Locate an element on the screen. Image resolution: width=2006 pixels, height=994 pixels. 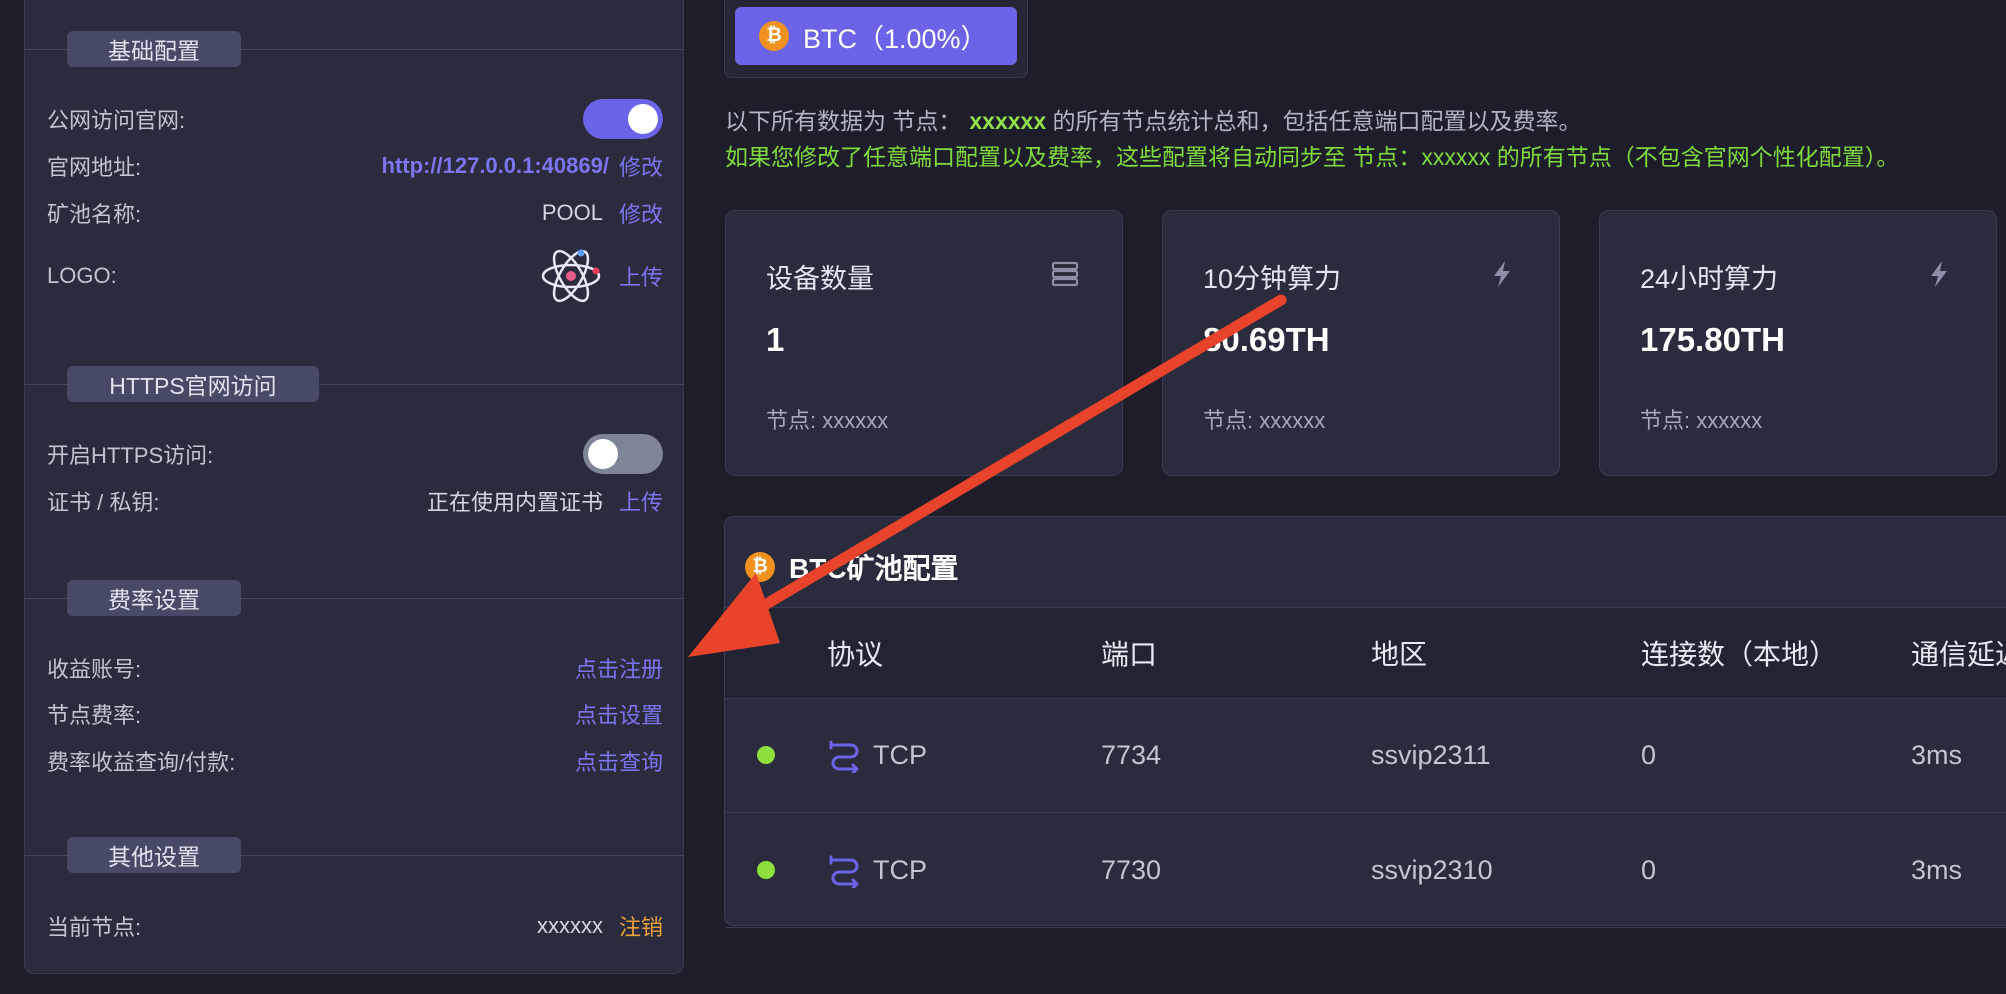
certificate-status: 正在使用内置证书 is located at coordinates (514, 502).